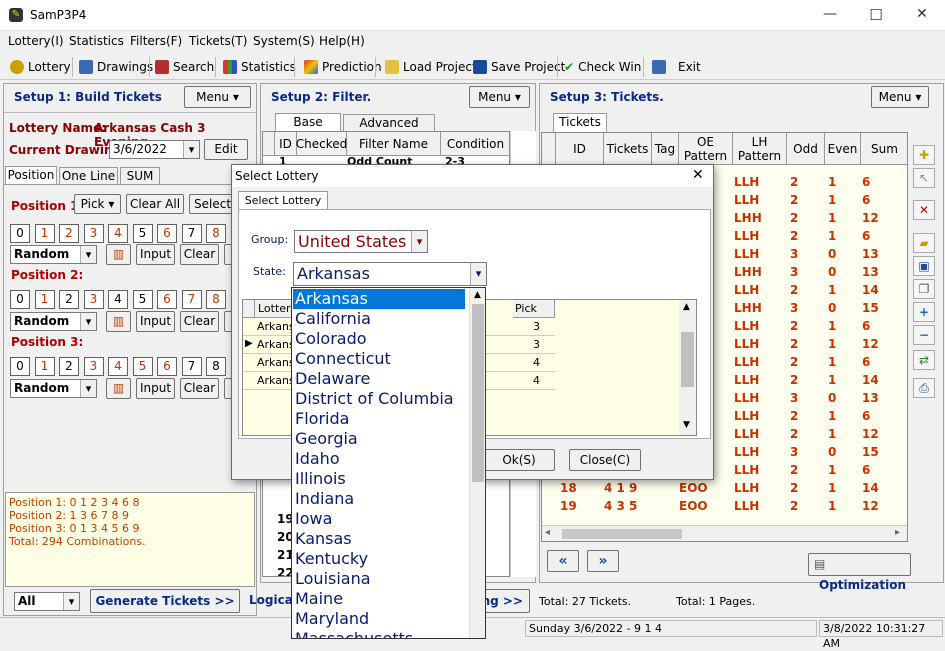 The image size is (945, 651). Describe the element at coordinates (155, 321) in the screenshot. I see `position2-input-button: Input` at that location.